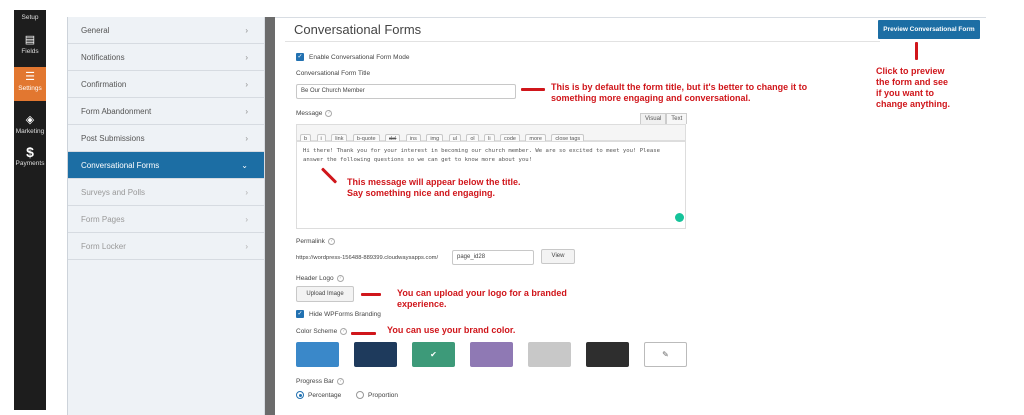  What do you see at coordinates (582, 41) in the screenshot?
I see `title-divider` at bounding box center [582, 41].